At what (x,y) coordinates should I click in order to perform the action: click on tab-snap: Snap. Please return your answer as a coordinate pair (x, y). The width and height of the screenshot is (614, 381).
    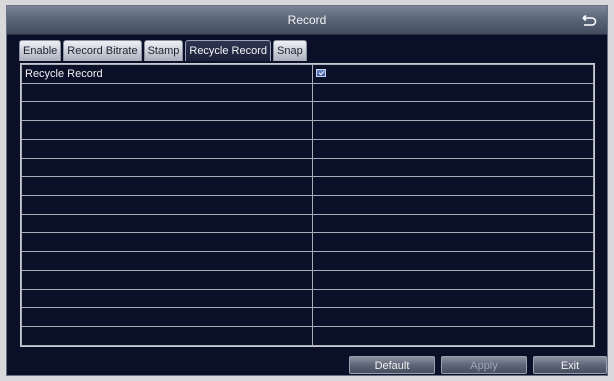
    Looking at the image, I should click on (290, 50).